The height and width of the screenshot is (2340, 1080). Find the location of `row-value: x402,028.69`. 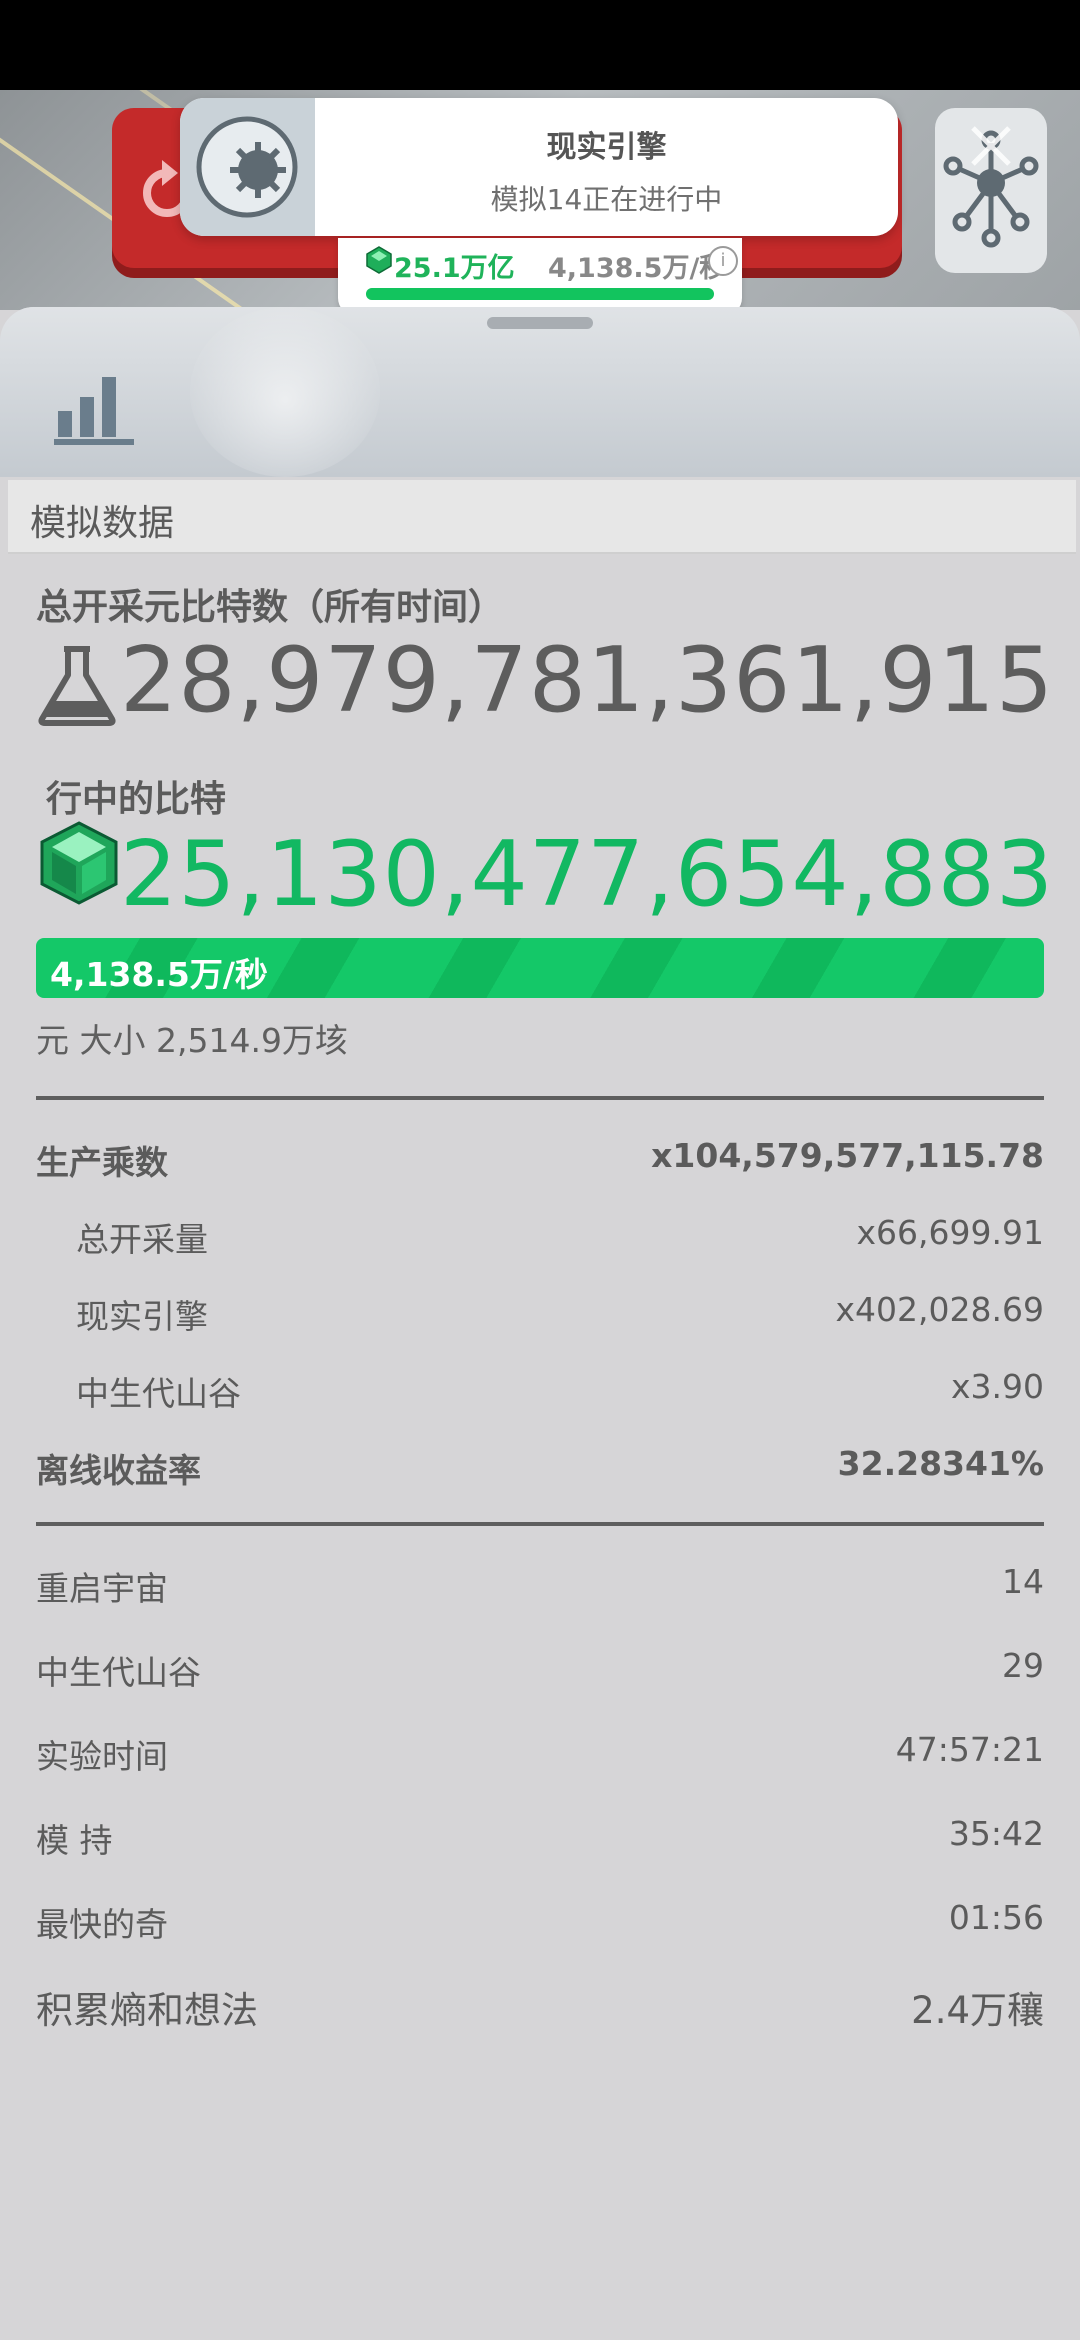

row-value: x402,028.69 is located at coordinates (939, 1309).